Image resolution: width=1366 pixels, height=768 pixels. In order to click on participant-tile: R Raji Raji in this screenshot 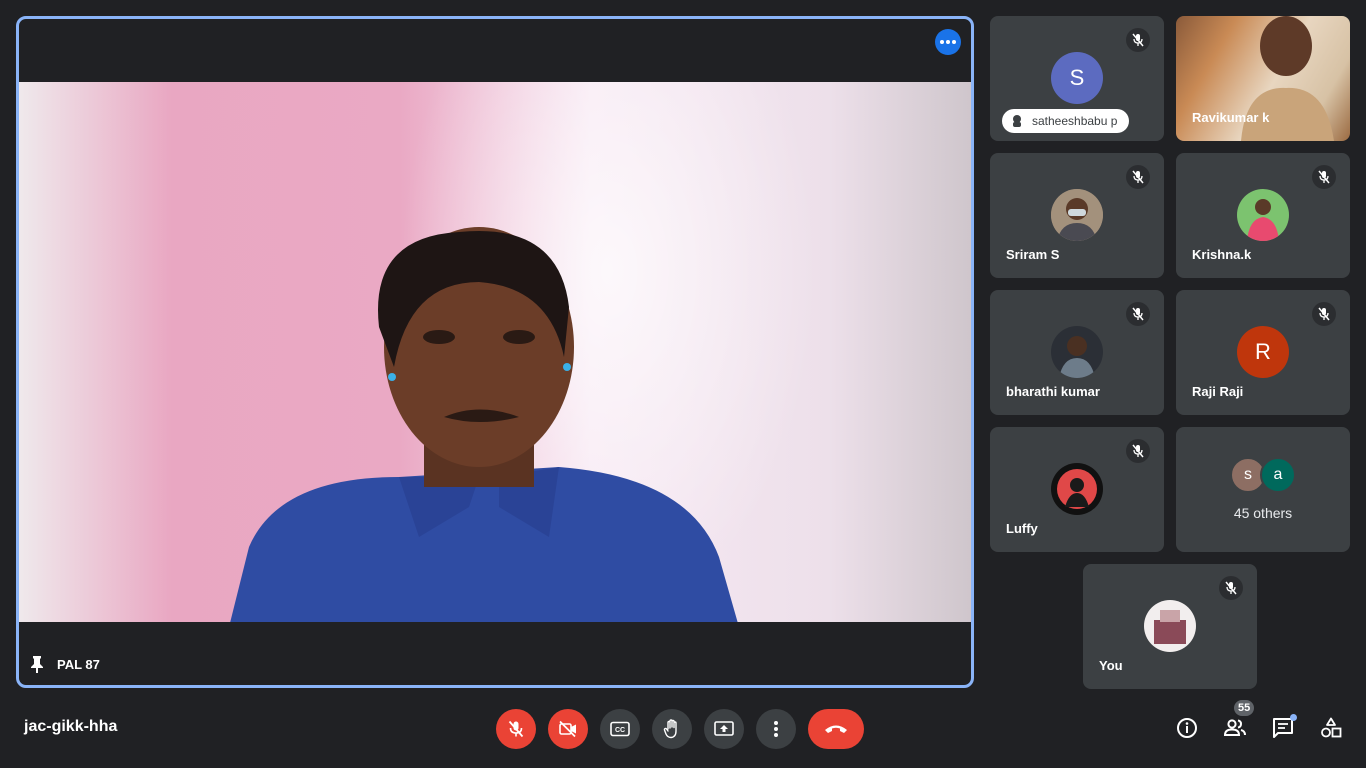, I will do `click(1263, 352)`.